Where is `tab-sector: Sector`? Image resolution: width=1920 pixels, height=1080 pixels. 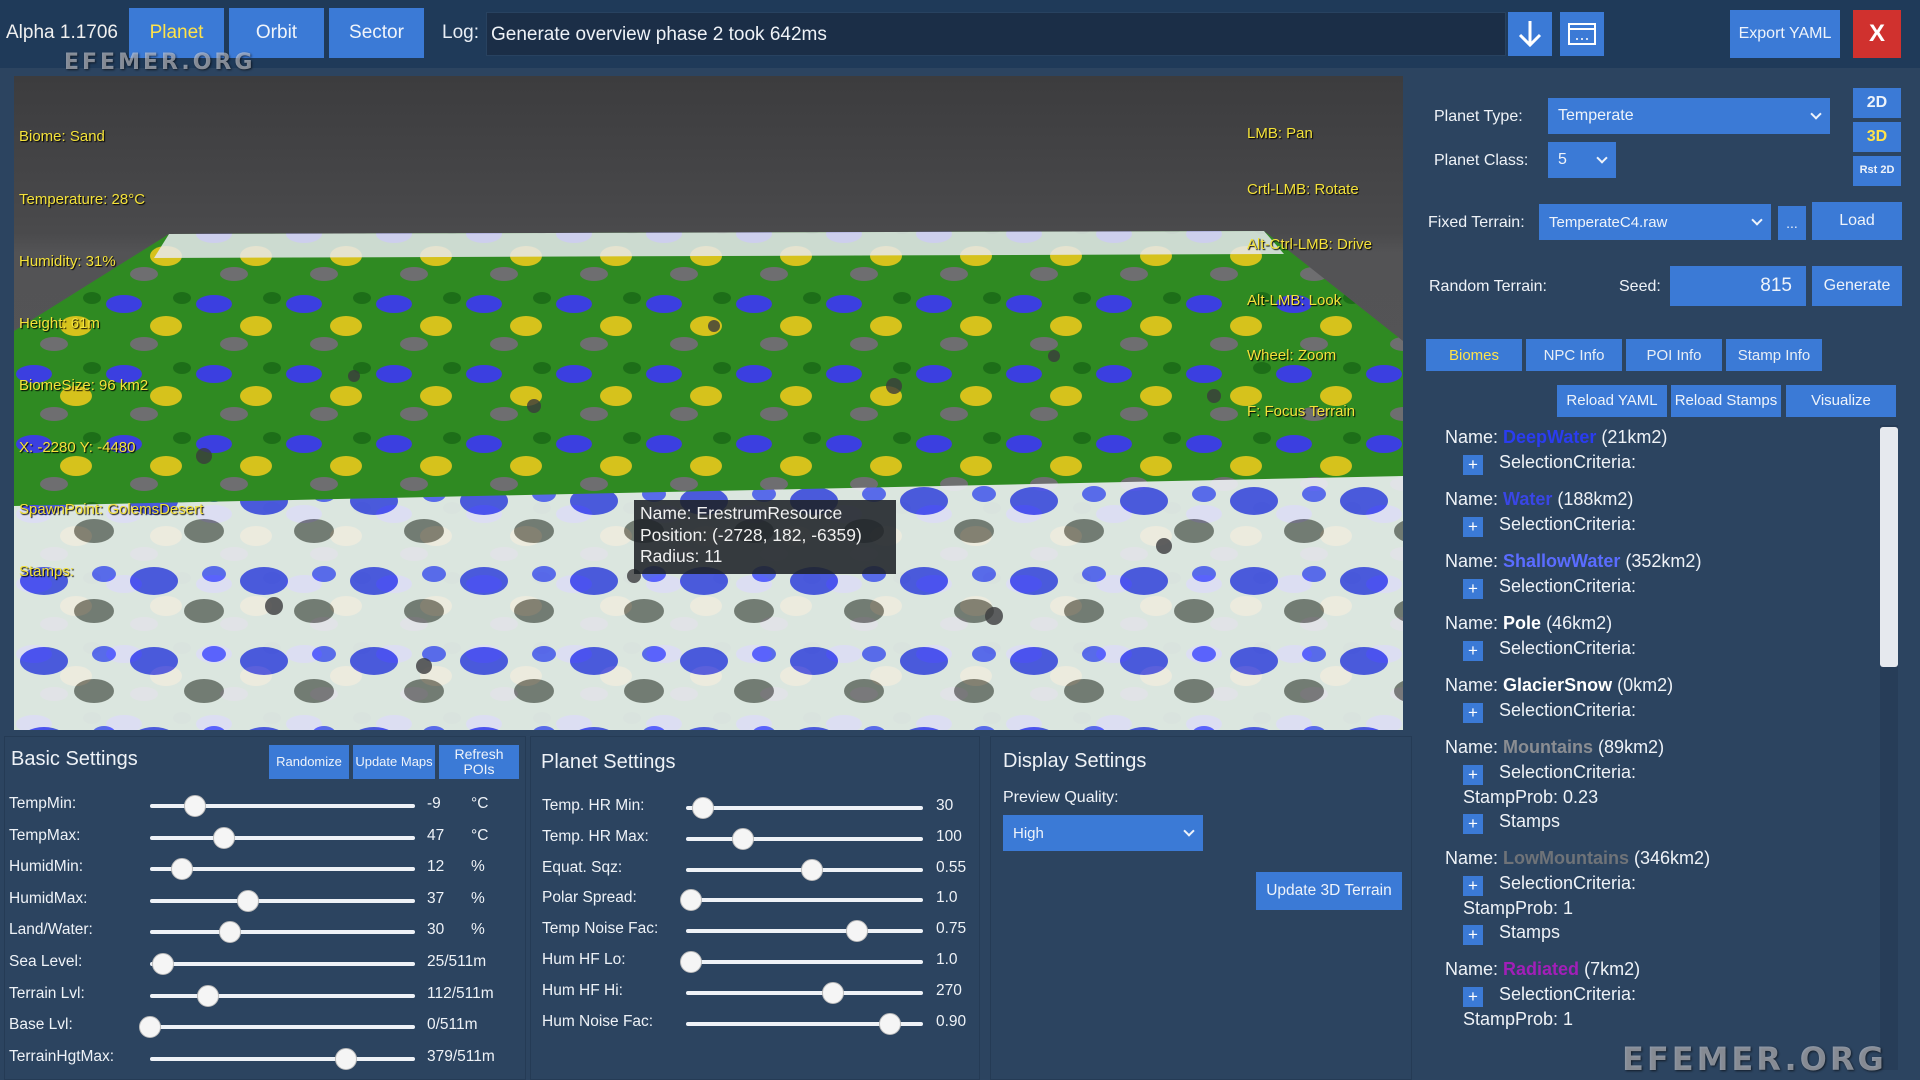
tab-sector: Sector is located at coordinates (376, 33).